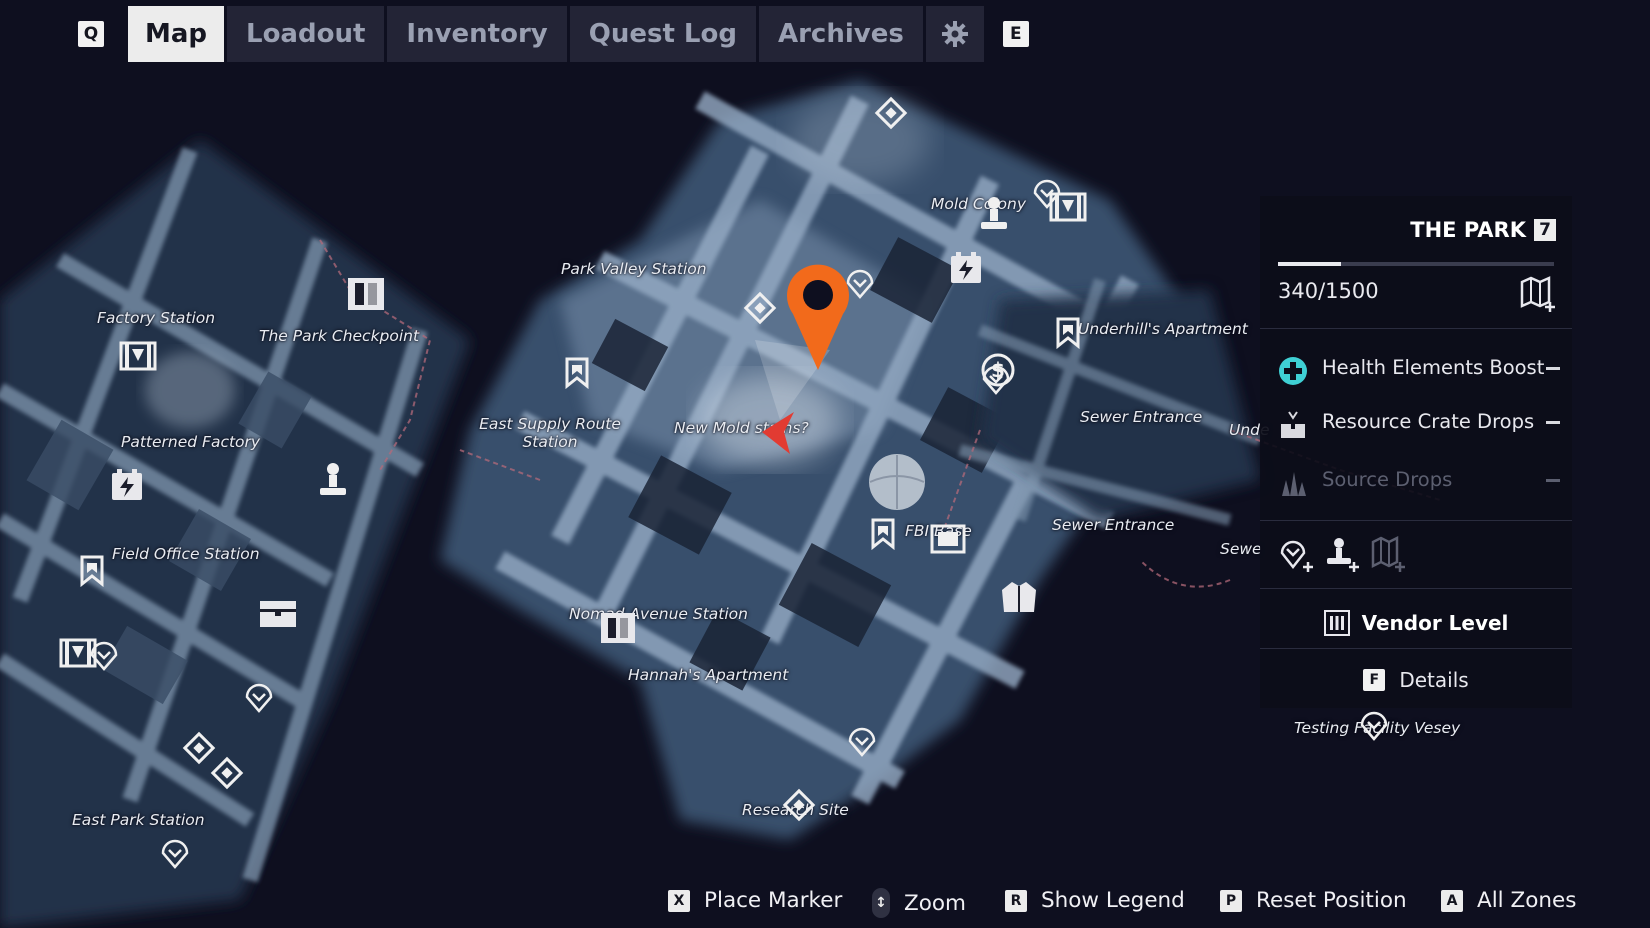 The width and height of the screenshot is (1650, 928). Describe the element at coordinates (708, 675) in the screenshot. I see `map-label: Hannah's Apartment` at that location.